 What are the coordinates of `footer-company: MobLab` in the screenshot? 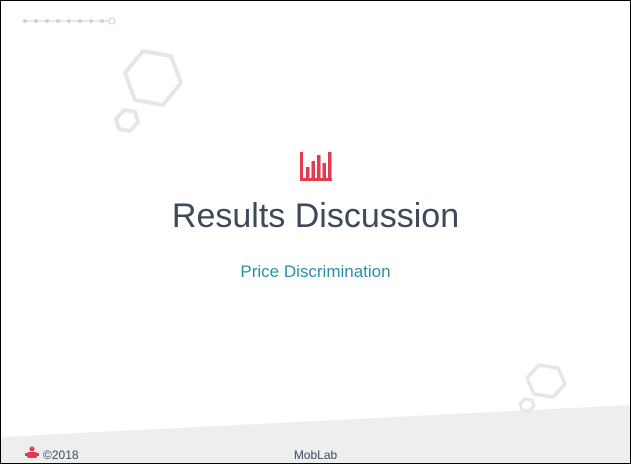 It's located at (315, 455).